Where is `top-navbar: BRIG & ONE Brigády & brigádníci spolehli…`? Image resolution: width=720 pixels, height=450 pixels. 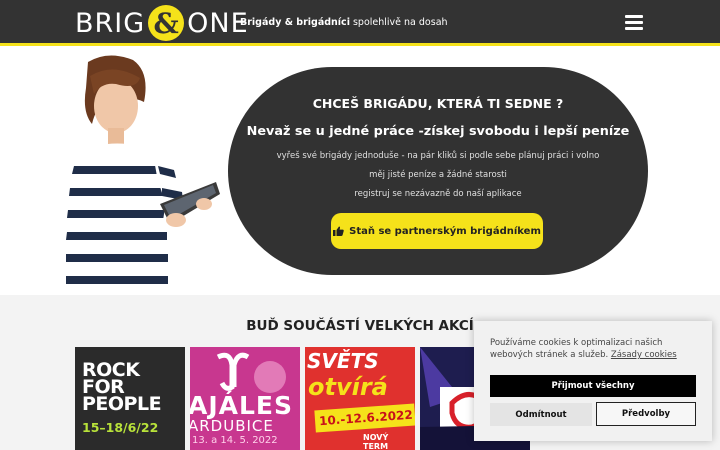 top-navbar: BRIG & ONE Brigády & brigádníci spolehli… is located at coordinates (360, 23).